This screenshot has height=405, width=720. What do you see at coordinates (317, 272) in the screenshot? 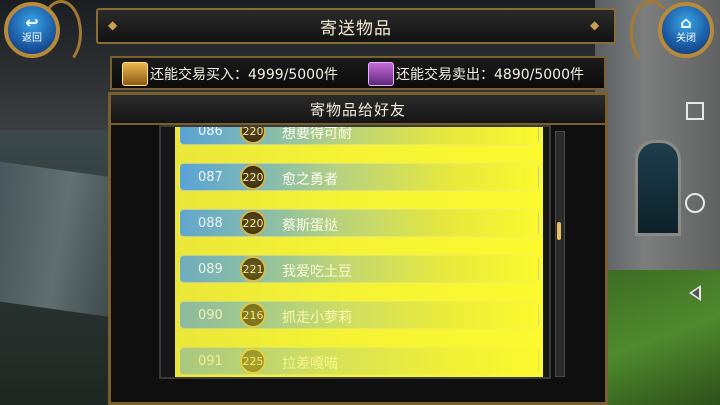
I see `friend-name: 我爱吃土豆` at bounding box center [317, 272].